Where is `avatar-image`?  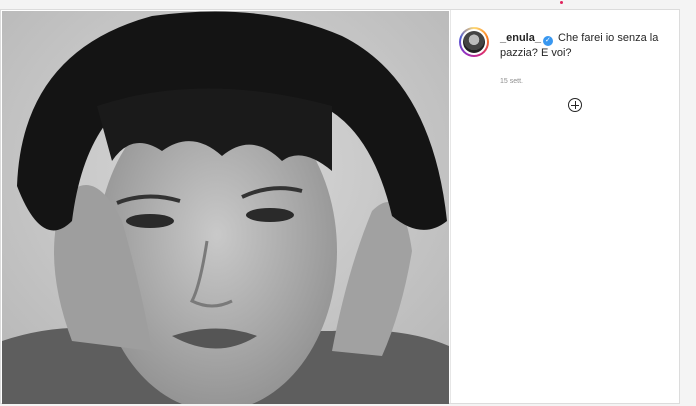 avatar-image is located at coordinates (474, 42).